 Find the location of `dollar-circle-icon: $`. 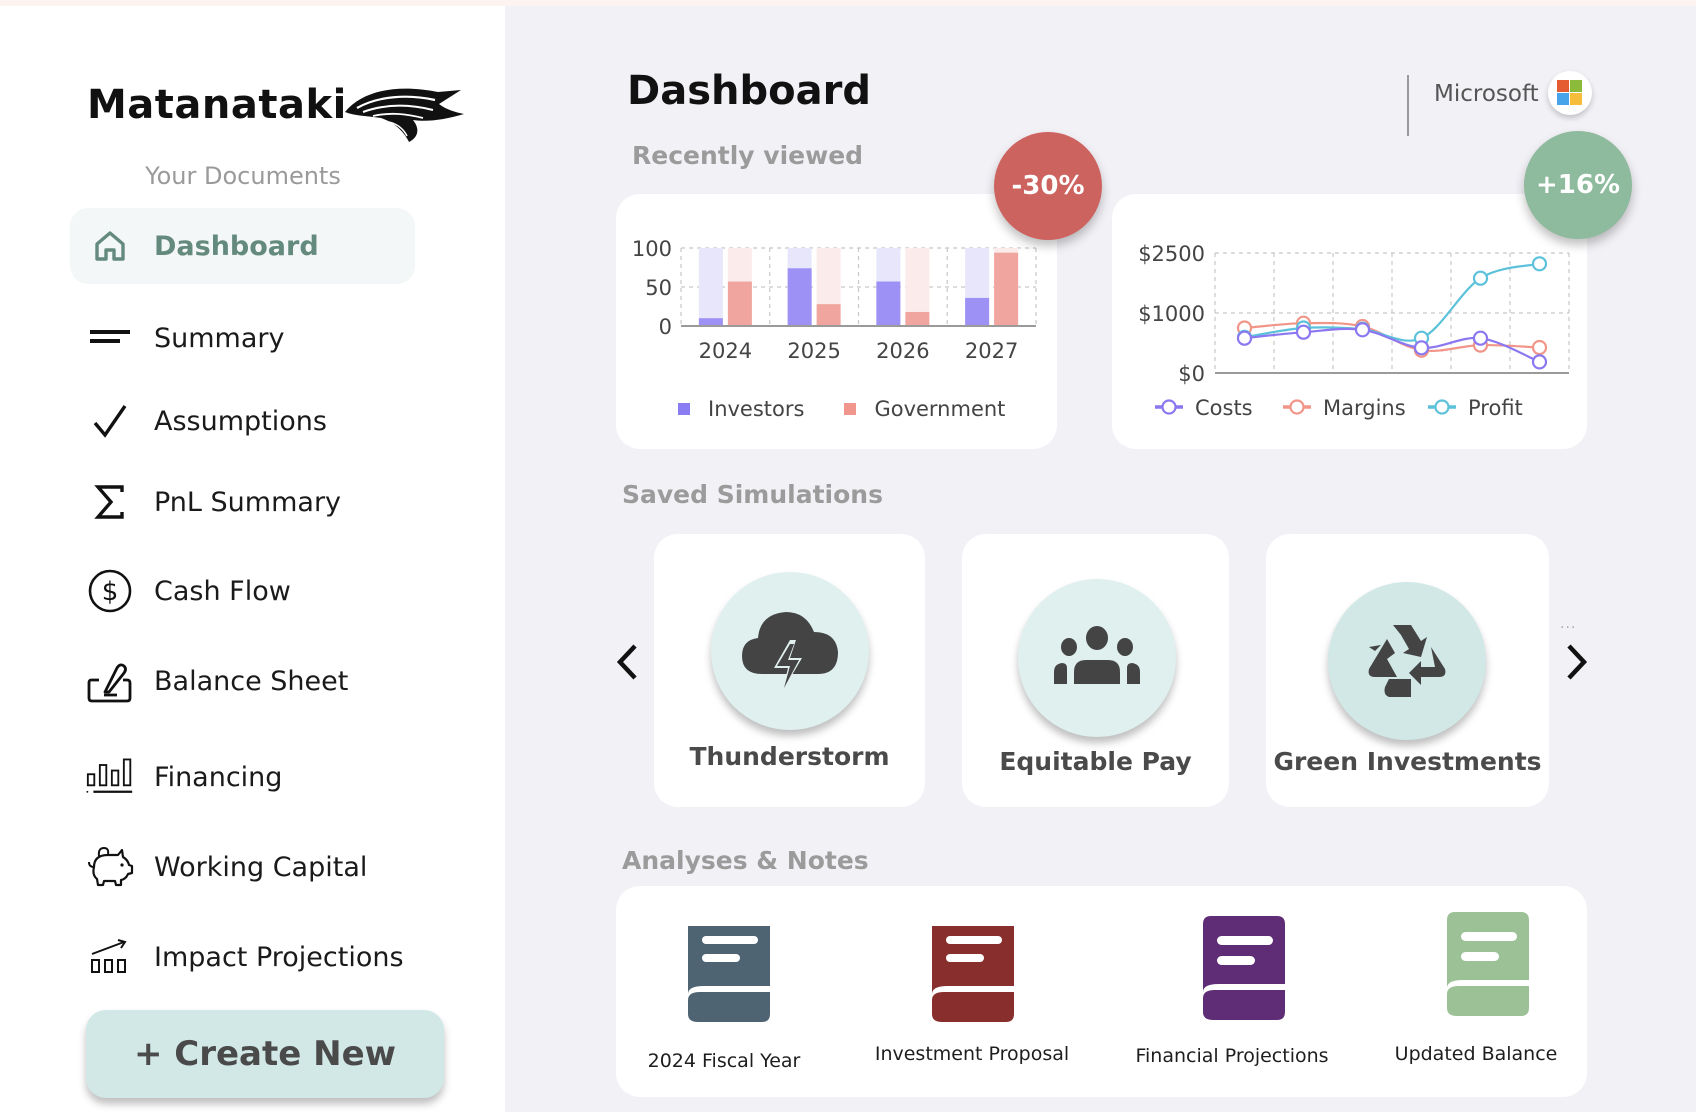

dollar-circle-icon: $ is located at coordinates (110, 591).